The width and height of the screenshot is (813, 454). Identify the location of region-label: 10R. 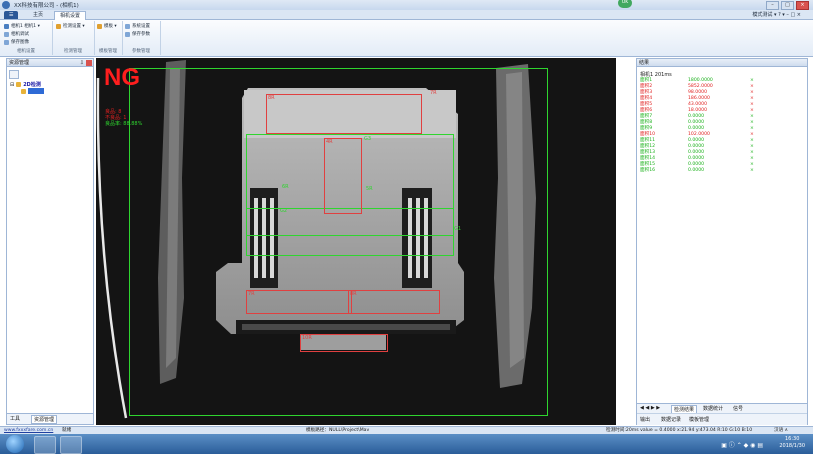
(307, 338).